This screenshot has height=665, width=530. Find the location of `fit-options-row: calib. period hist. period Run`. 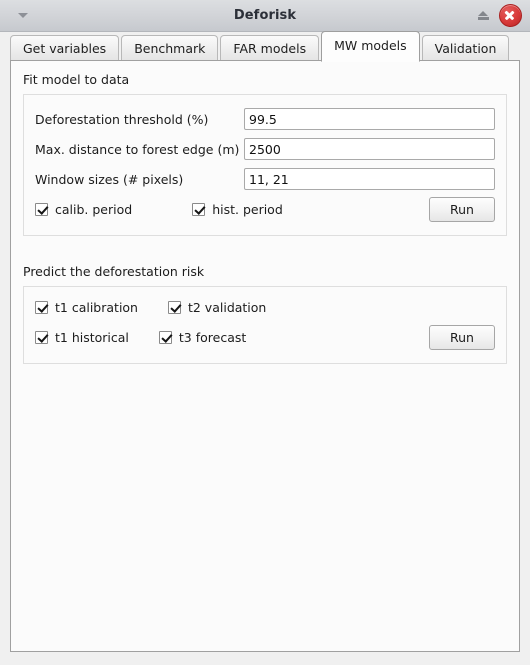

fit-options-row: calib. period hist. period Run is located at coordinates (265, 209).